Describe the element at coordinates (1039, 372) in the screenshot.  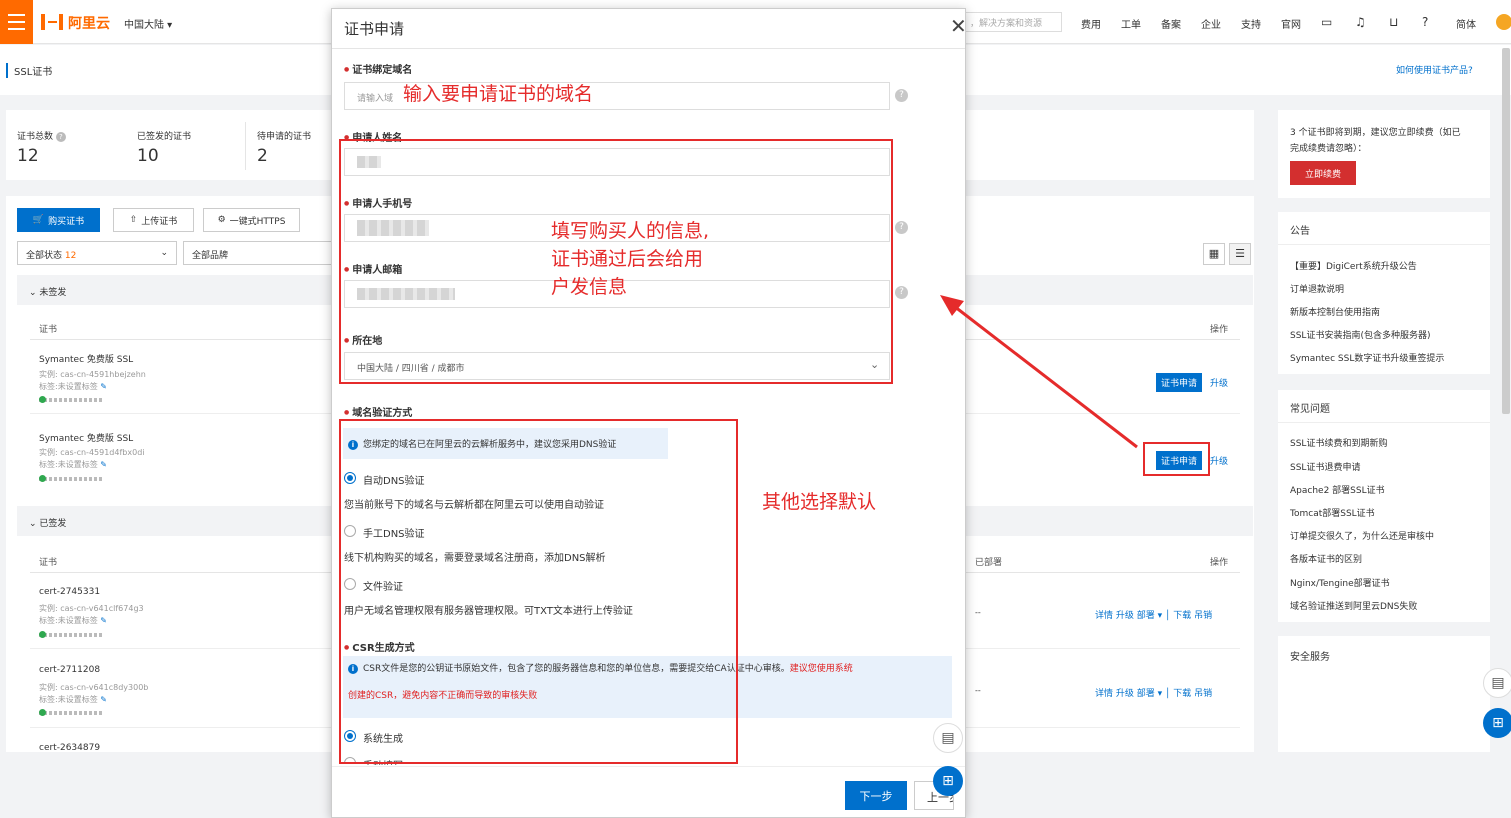
I see `annotation-arrow` at that location.